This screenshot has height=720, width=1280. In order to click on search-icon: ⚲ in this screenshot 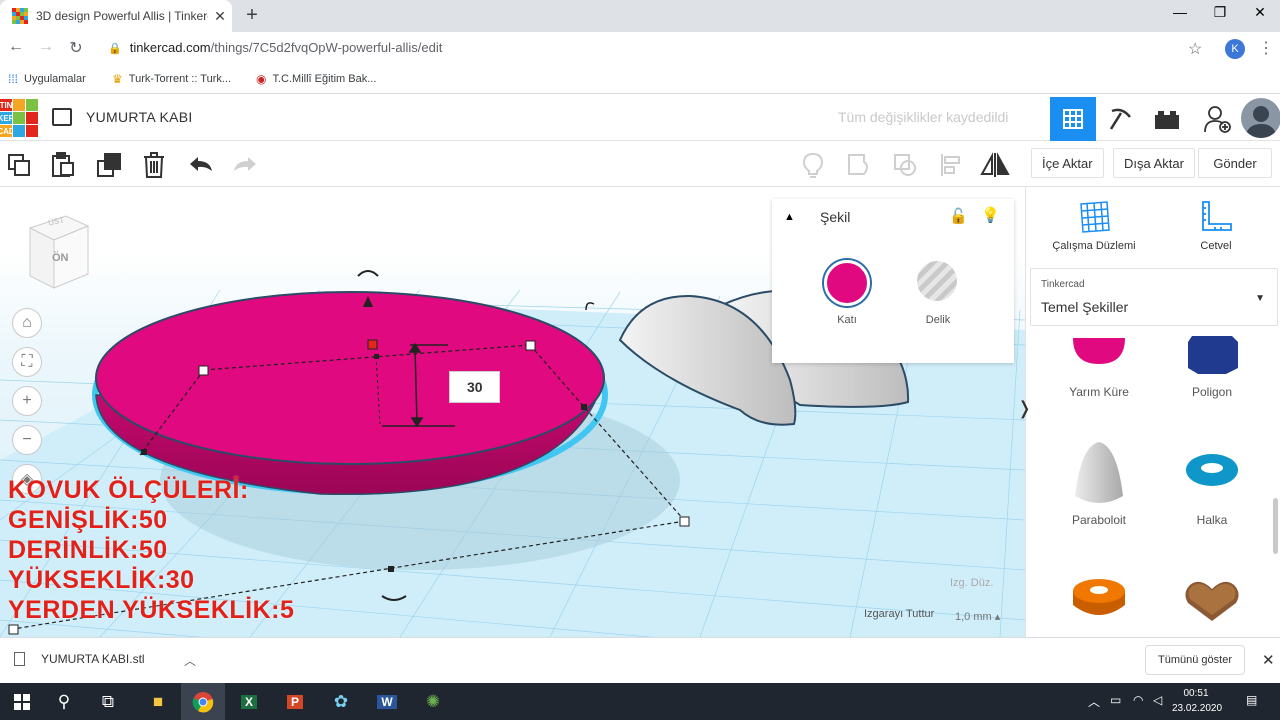, I will do `click(64, 701)`.